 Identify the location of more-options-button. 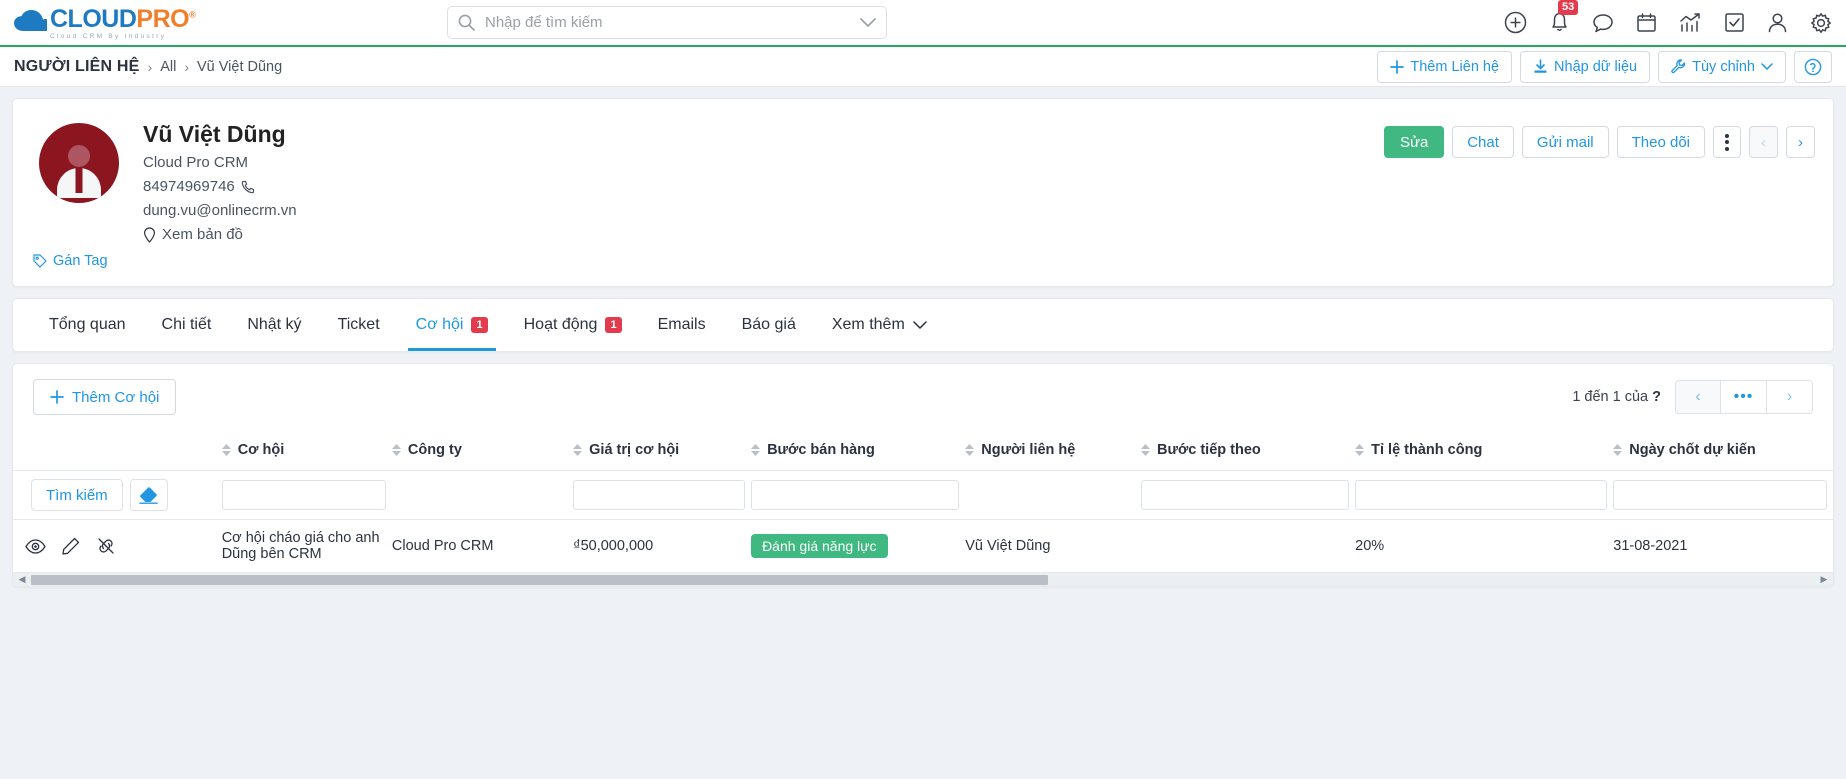
(1727, 142).